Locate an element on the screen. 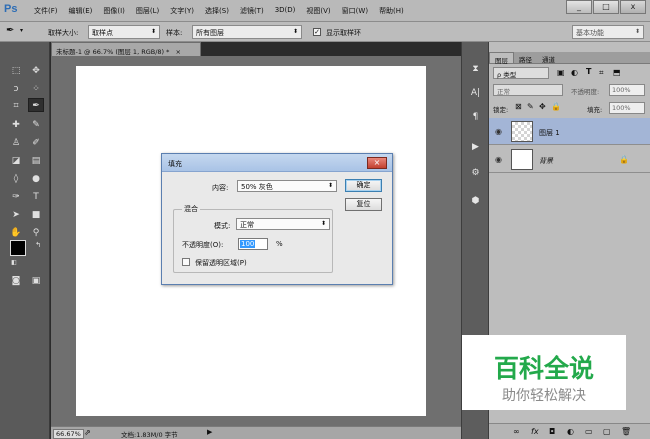 This screenshot has height=439, width=650. history-brush-tool-icon: ✐ is located at coordinates (36, 143).